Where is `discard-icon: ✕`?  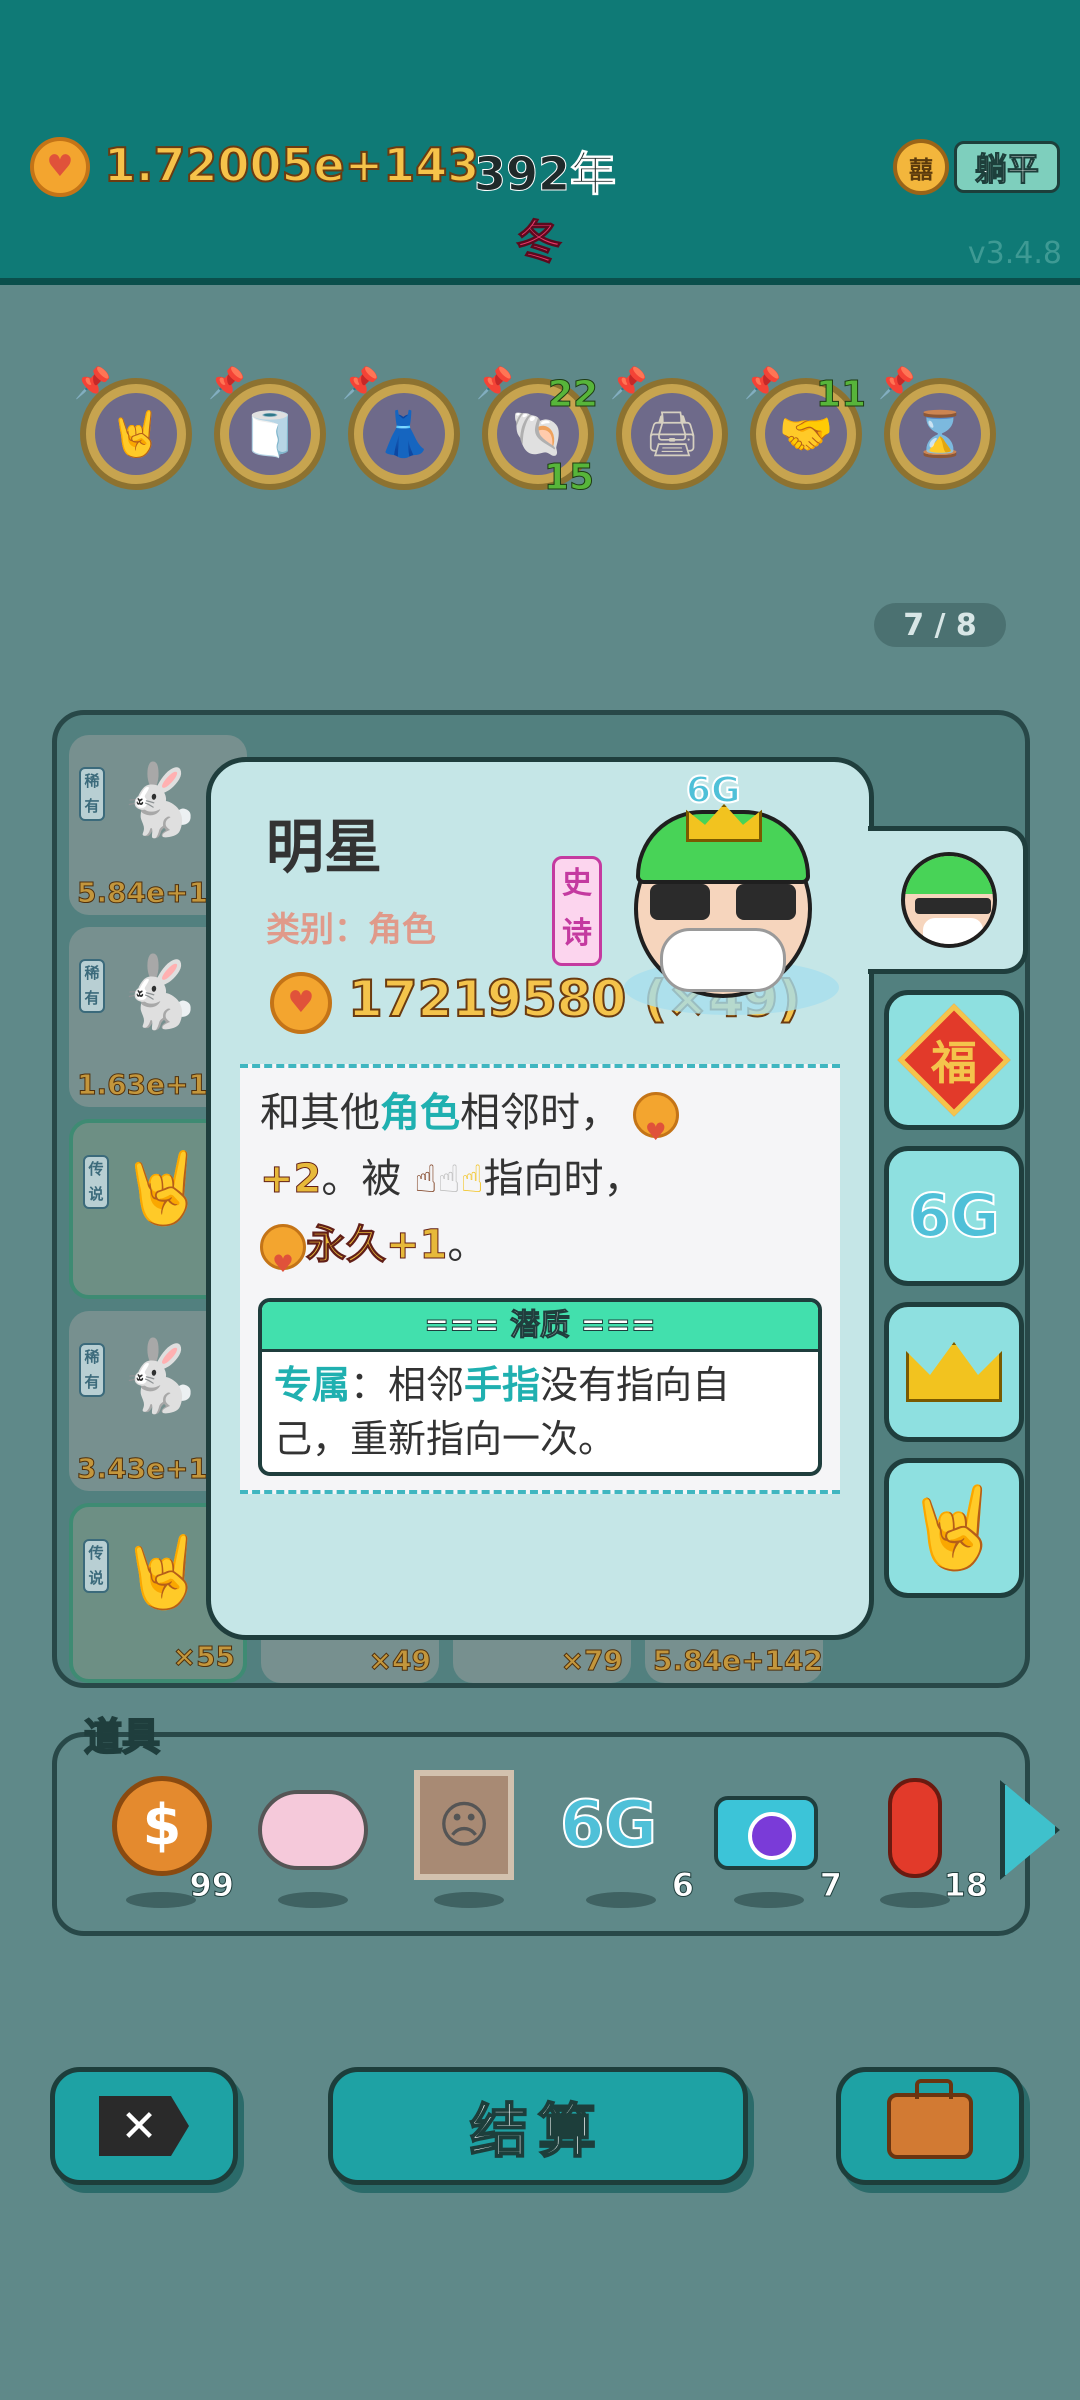 discard-icon: ✕ is located at coordinates (144, 2126).